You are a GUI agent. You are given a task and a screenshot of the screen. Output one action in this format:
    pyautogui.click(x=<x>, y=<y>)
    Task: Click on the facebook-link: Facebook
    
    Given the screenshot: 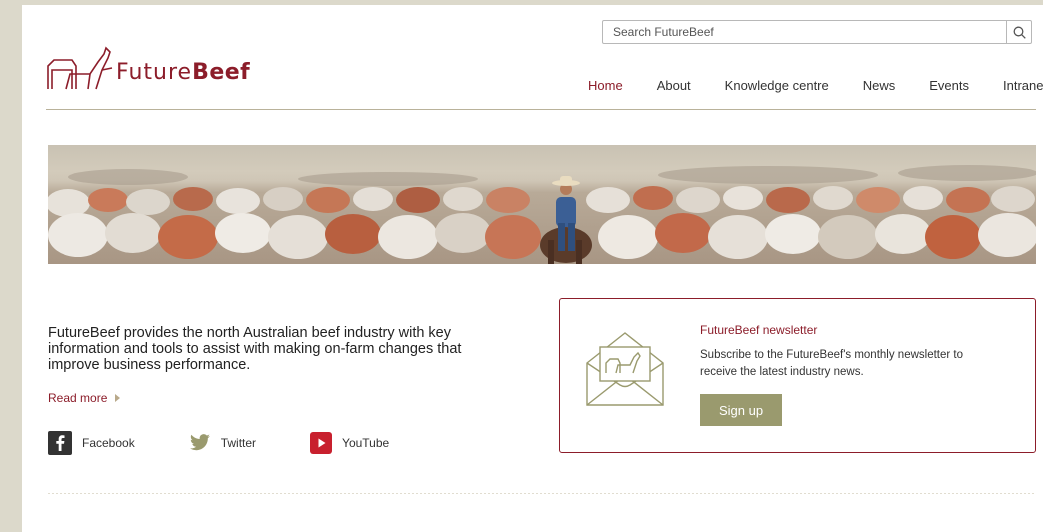 What is the action you would take?
    pyautogui.click(x=91, y=443)
    